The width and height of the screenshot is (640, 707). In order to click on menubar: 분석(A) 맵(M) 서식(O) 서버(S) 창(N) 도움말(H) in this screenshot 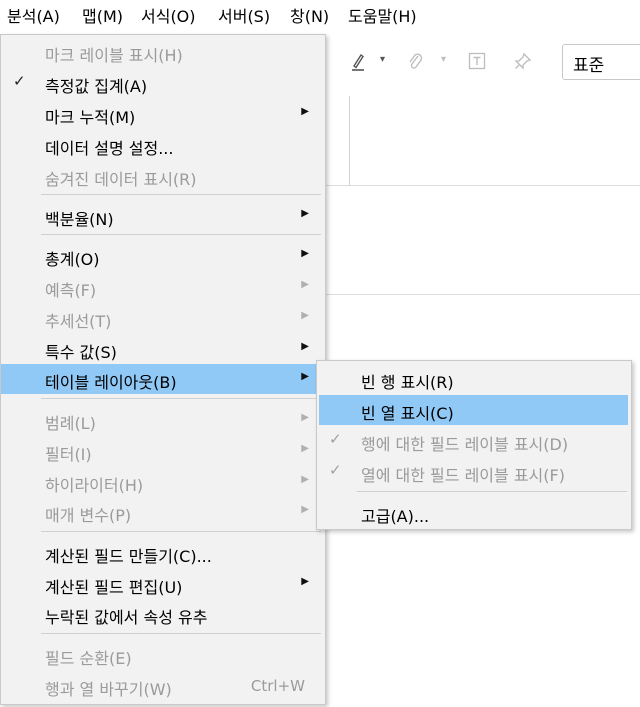, I will do `click(320, 17)`.